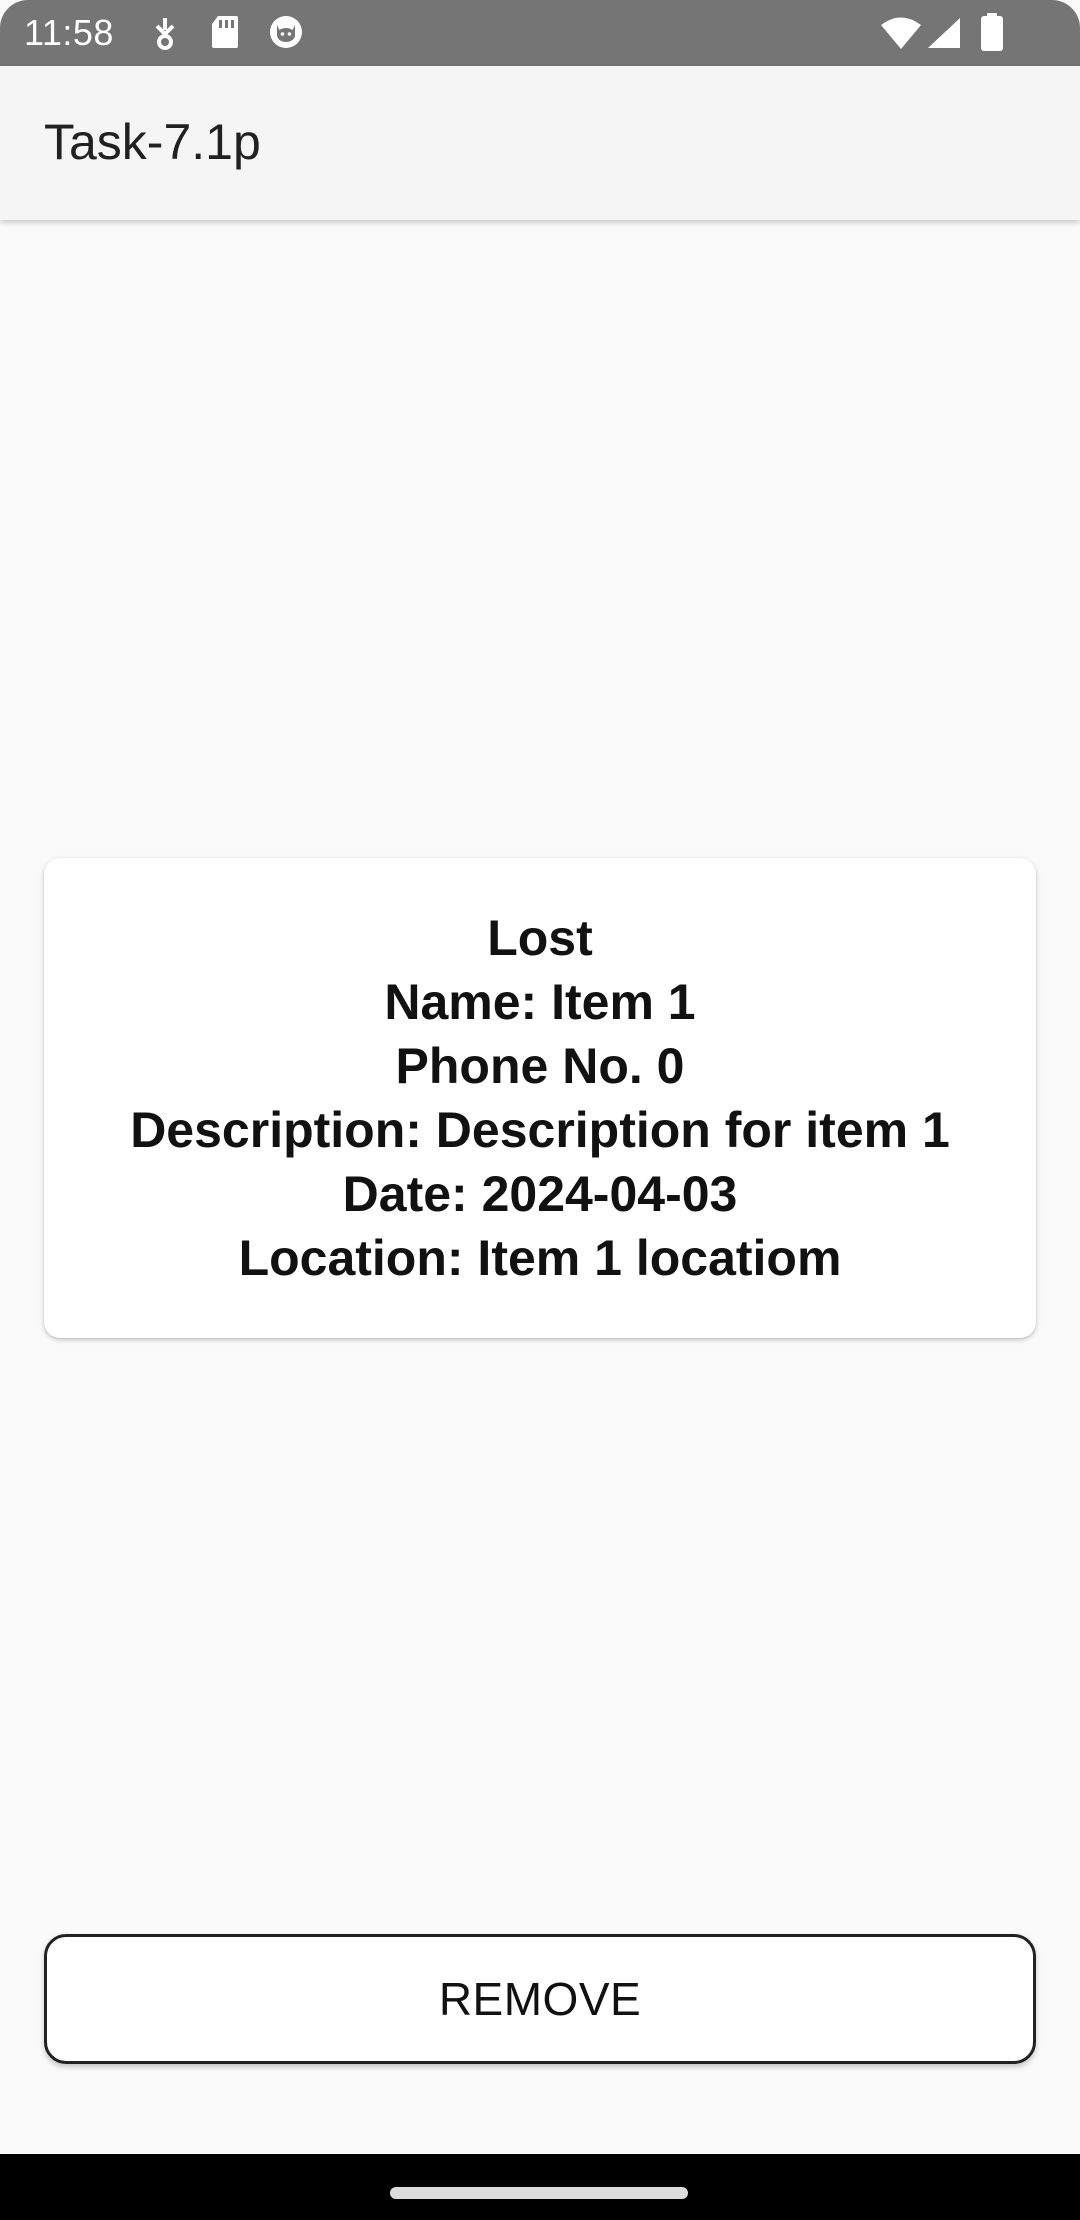  I want to click on item-status: Lost, so click(540, 938).